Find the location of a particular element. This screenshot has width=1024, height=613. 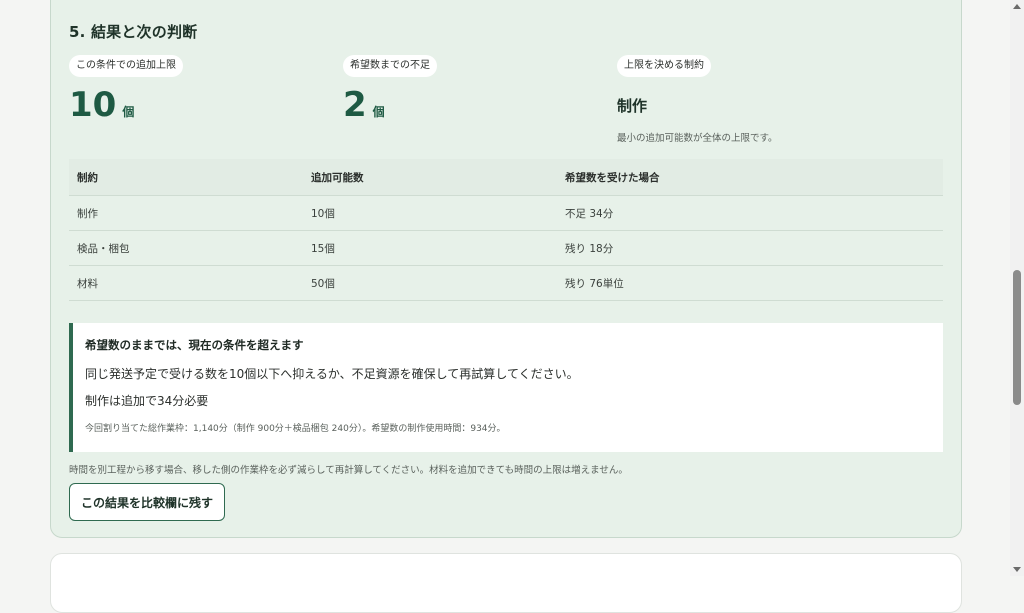

column-header: 希望数を受けた場合 is located at coordinates (750, 177).